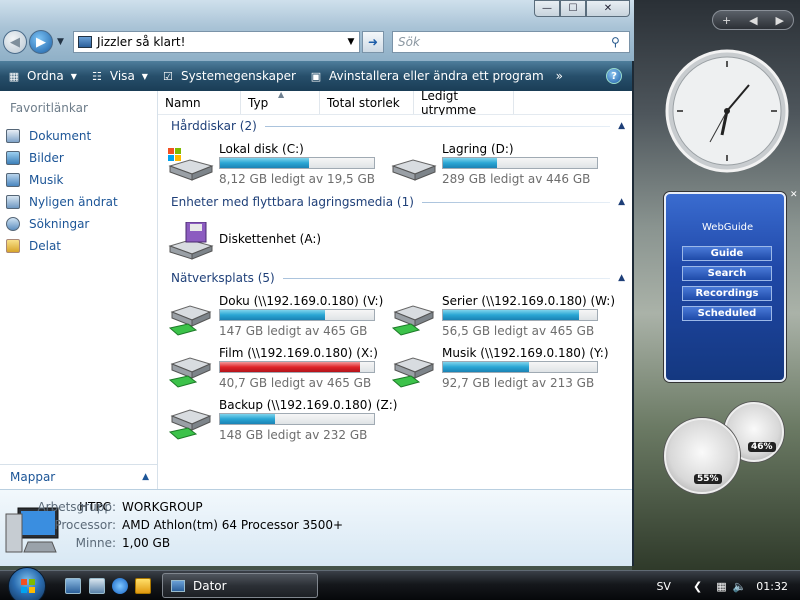 The image size is (800, 600). I want to click on folders-toggle: Mappar ▲, so click(78, 476).